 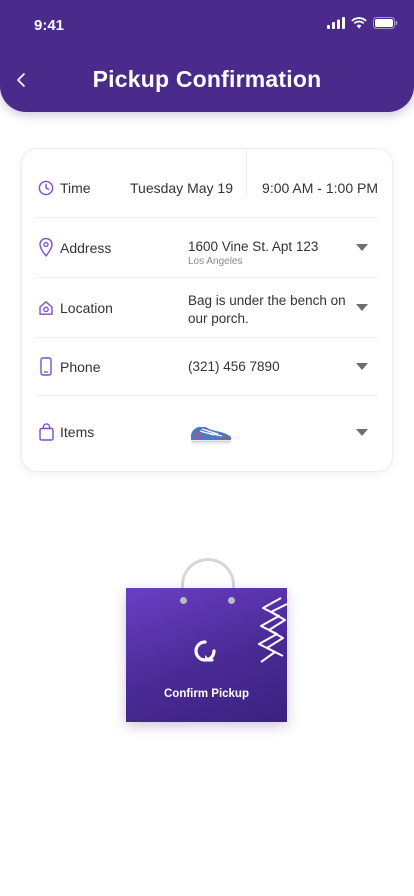 What do you see at coordinates (336, 23) in the screenshot?
I see `signal-icon` at bounding box center [336, 23].